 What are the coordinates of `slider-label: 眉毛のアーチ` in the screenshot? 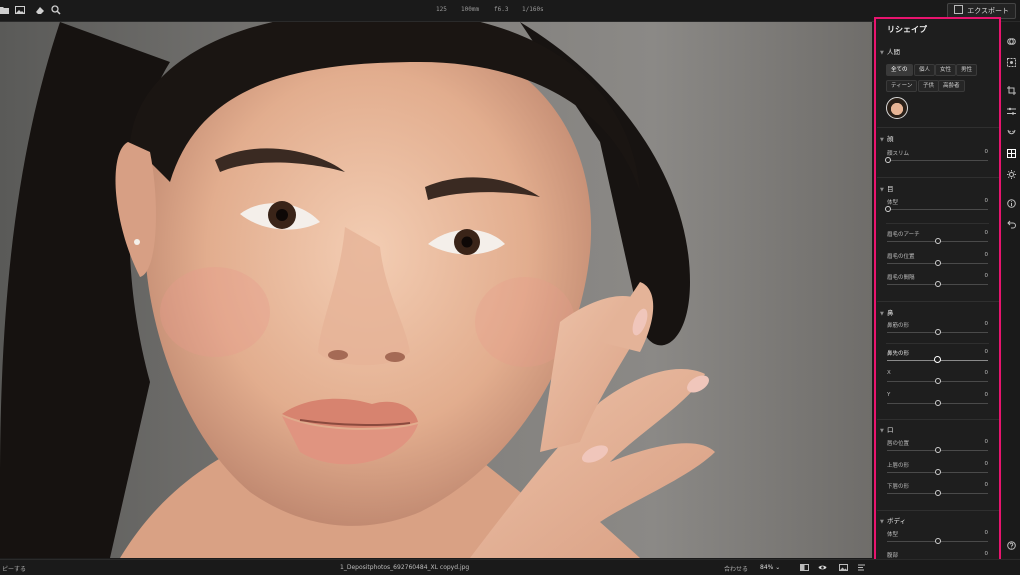 It's located at (903, 235).